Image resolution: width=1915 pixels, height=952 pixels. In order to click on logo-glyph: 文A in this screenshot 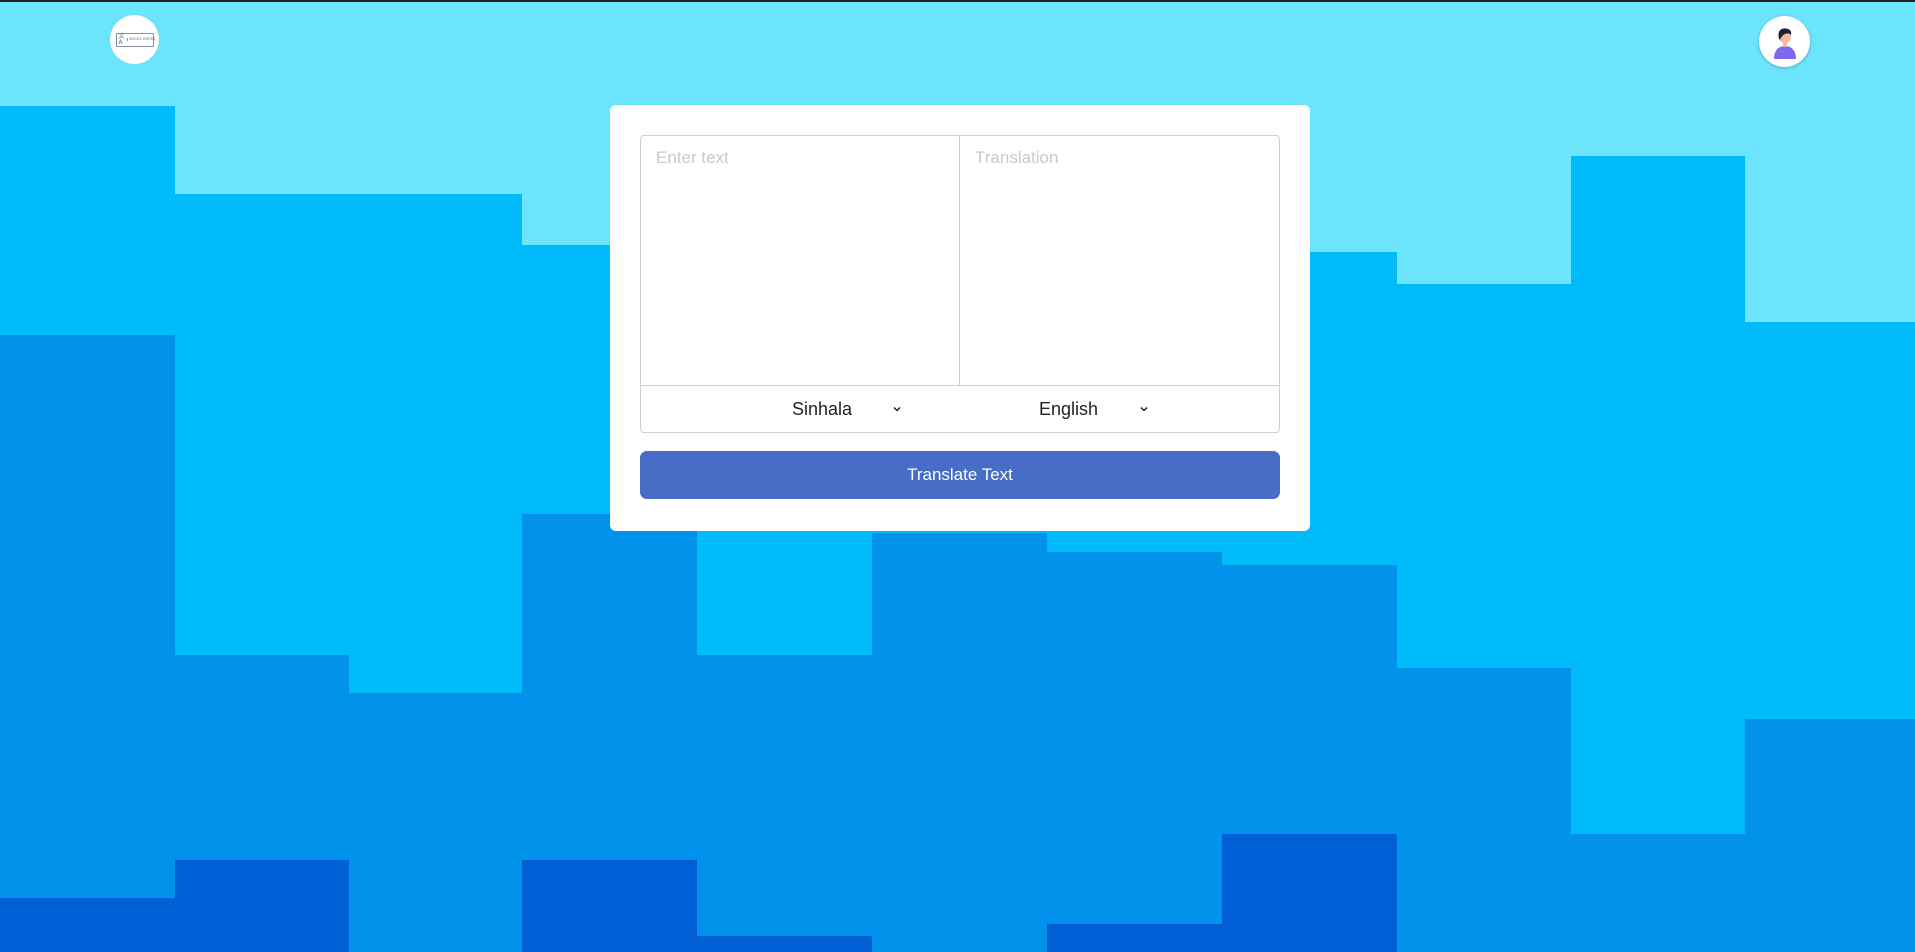, I will do `click(121, 39)`.